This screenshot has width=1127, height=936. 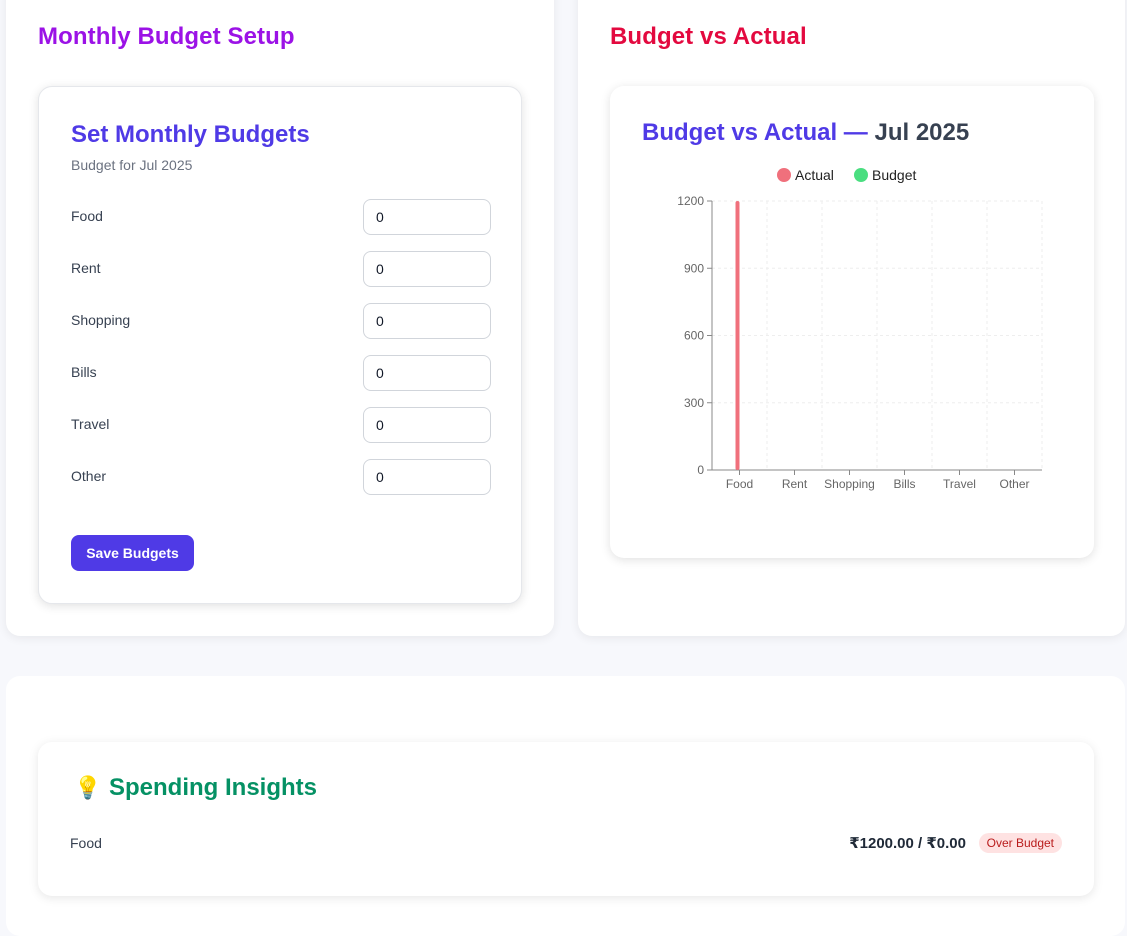 I want to click on insight-category: Food, so click(x=86, y=843).